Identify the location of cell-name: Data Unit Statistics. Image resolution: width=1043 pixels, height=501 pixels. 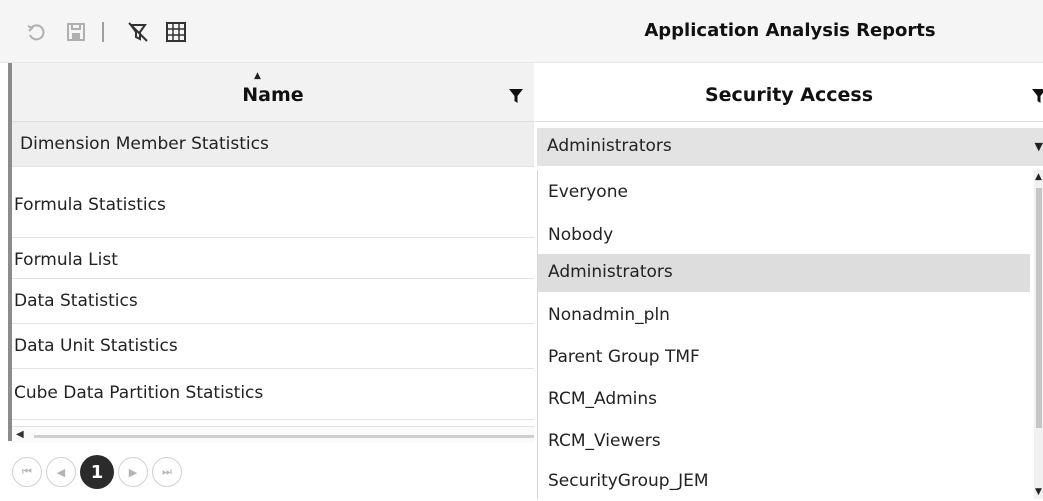
(96, 346).